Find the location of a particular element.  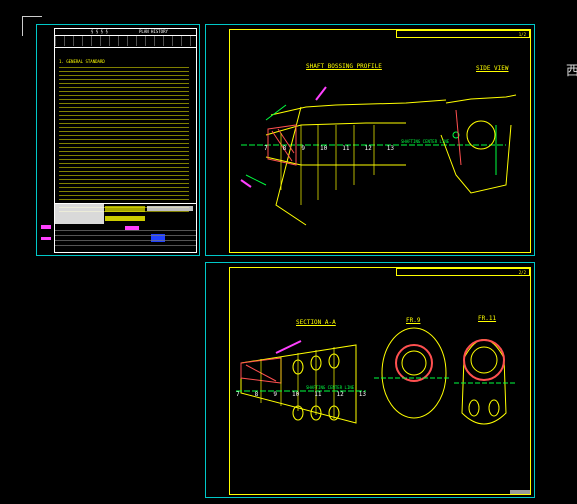

plan-history-table: § § § § PLAN HISTORY is located at coordinates (125, 38).